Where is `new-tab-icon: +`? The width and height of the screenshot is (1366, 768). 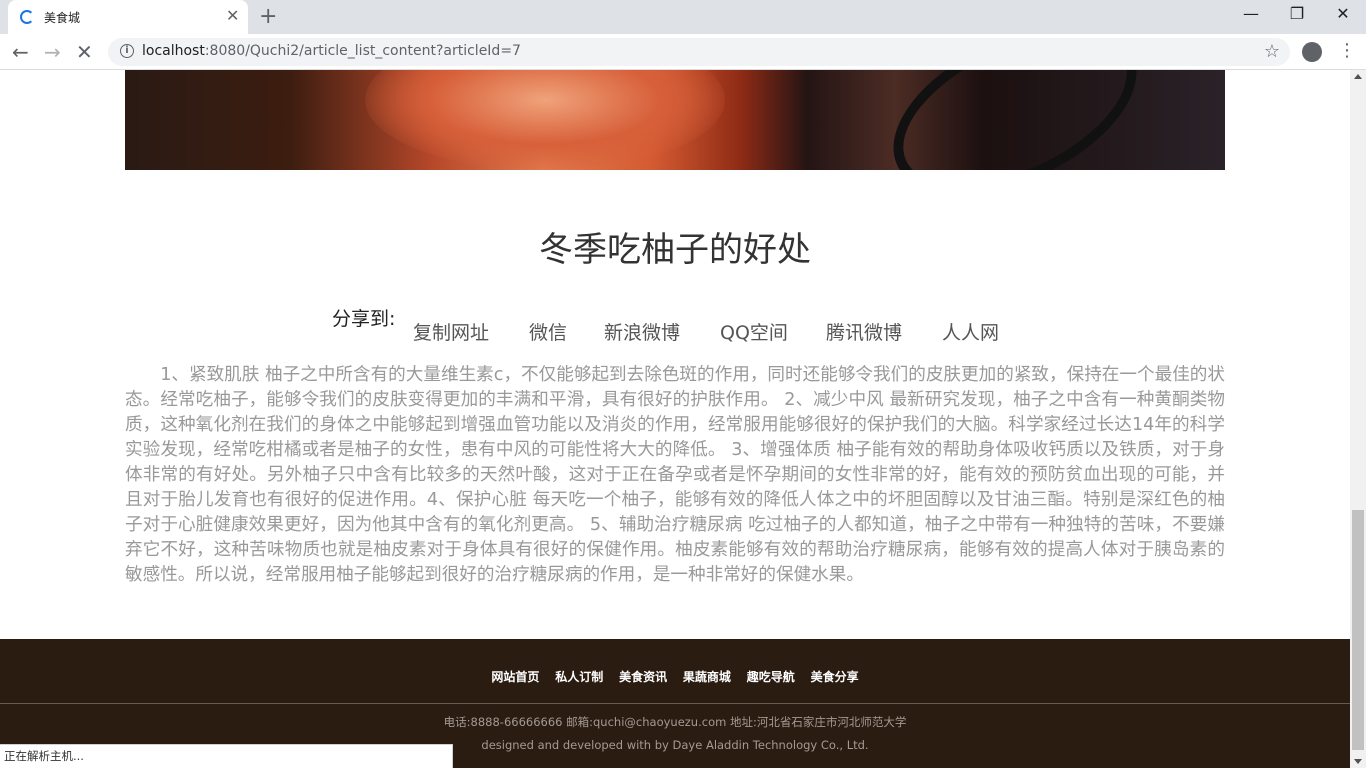
new-tab-icon: + is located at coordinates (268, 16).